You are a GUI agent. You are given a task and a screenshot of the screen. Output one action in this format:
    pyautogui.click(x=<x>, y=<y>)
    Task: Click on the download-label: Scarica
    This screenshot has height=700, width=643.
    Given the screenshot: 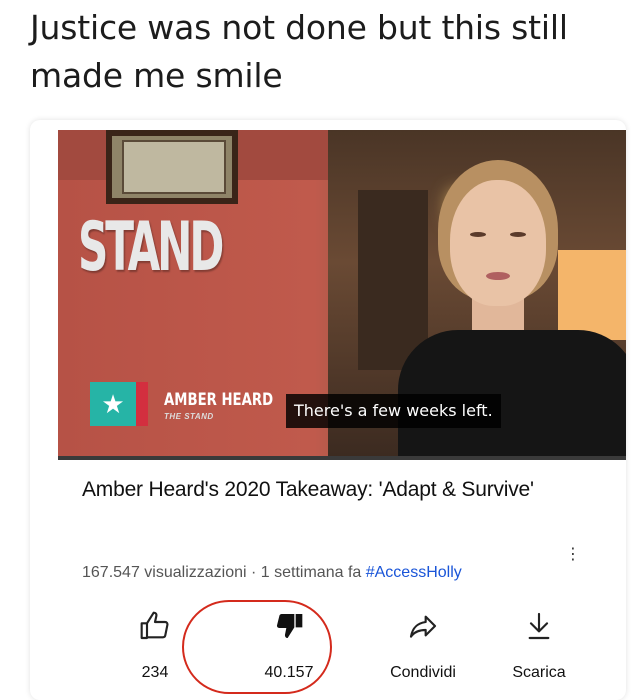 What is the action you would take?
    pyautogui.click(x=539, y=672)
    